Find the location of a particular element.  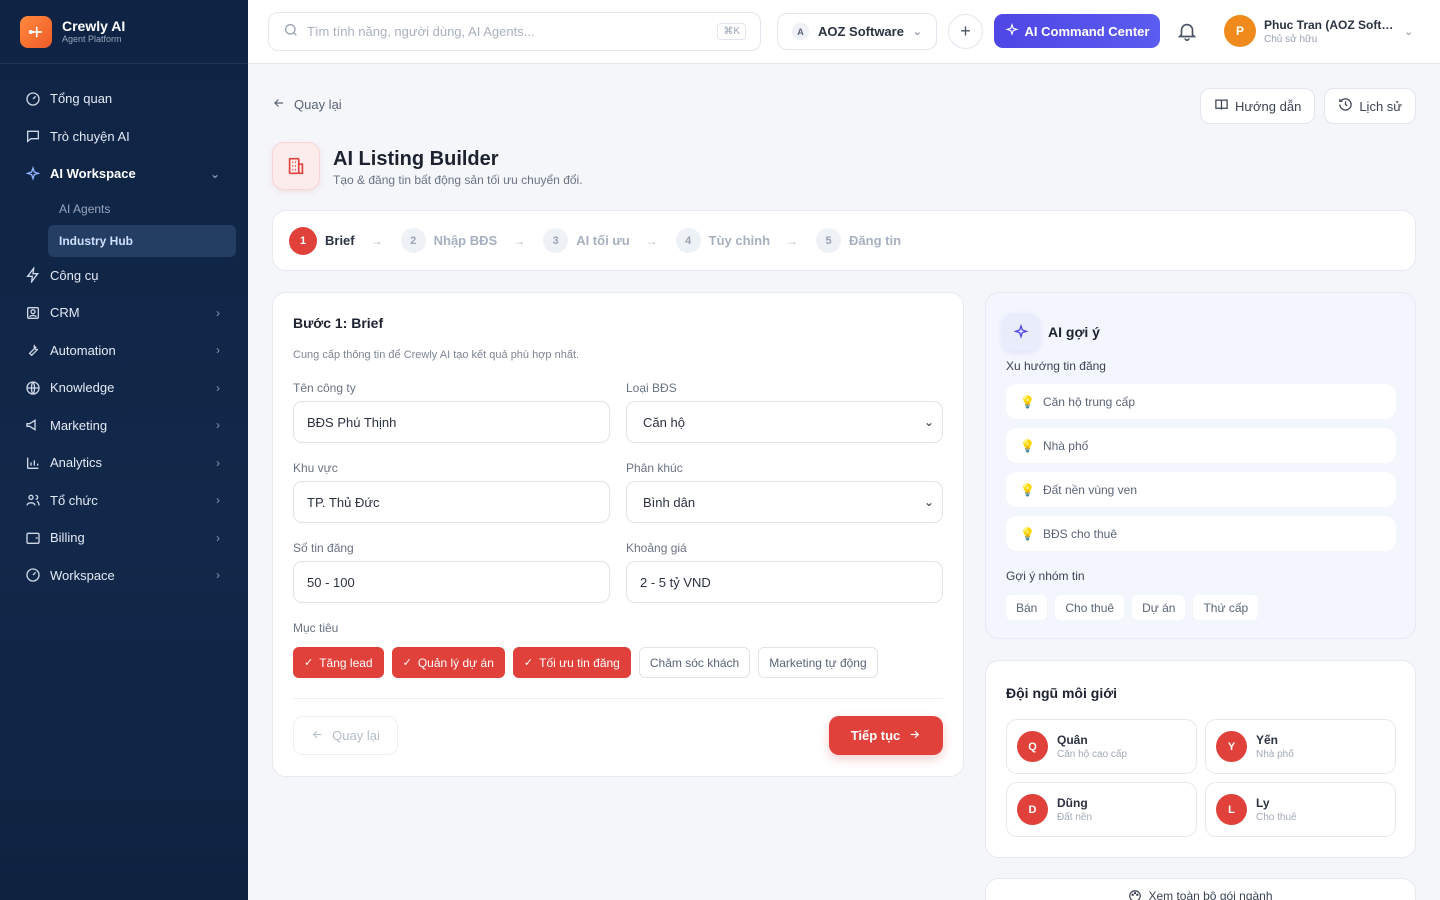

ai-suggestion-title: AI gợi ý is located at coordinates (1074, 332).